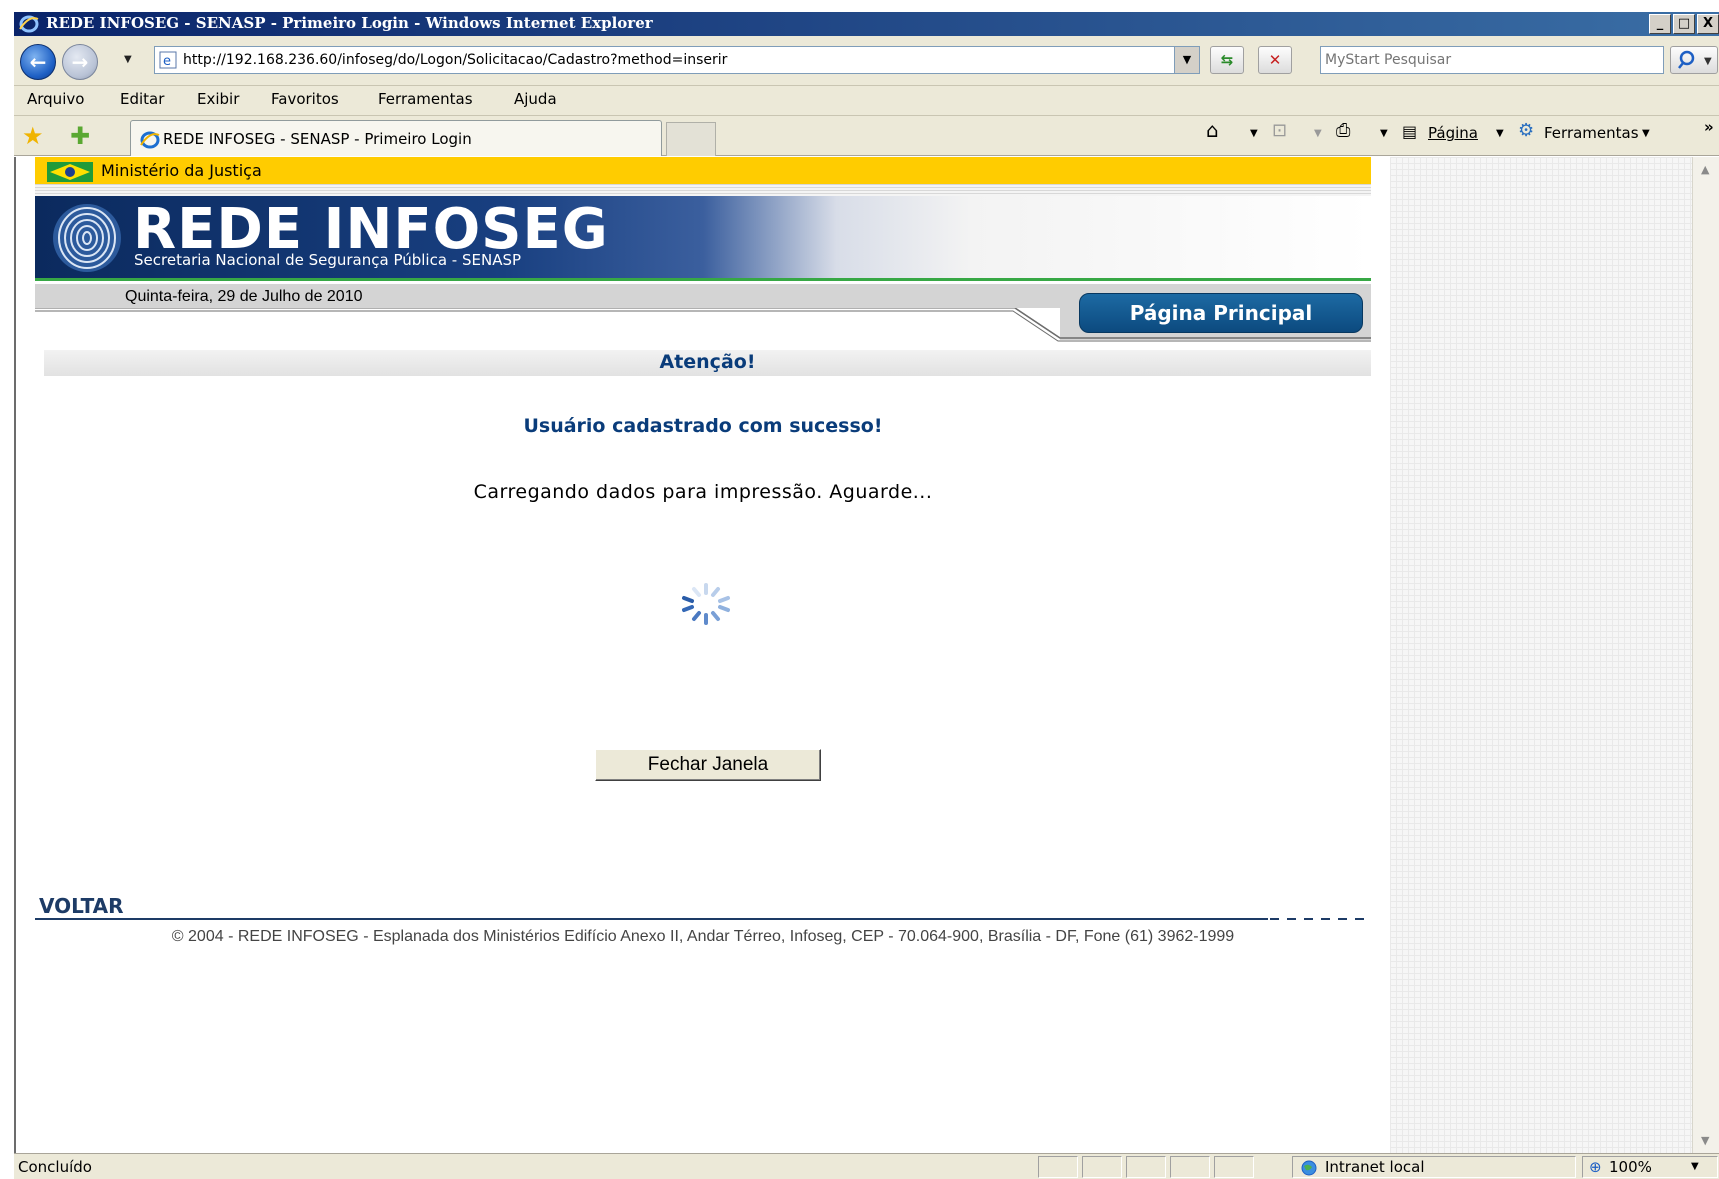 This screenshot has height=1179, width=1719. I want to click on print-icon: ⎙, so click(1343, 130).